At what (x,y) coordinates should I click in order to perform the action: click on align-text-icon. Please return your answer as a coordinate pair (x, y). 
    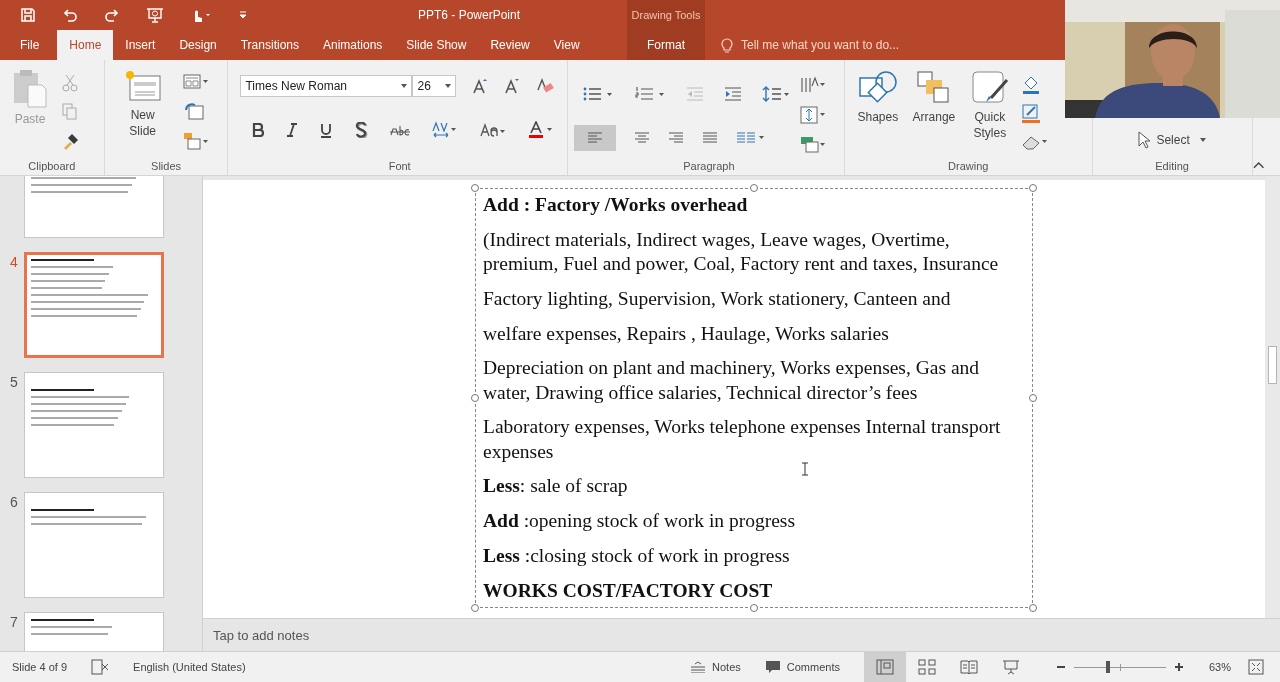
    Looking at the image, I should click on (812, 115).